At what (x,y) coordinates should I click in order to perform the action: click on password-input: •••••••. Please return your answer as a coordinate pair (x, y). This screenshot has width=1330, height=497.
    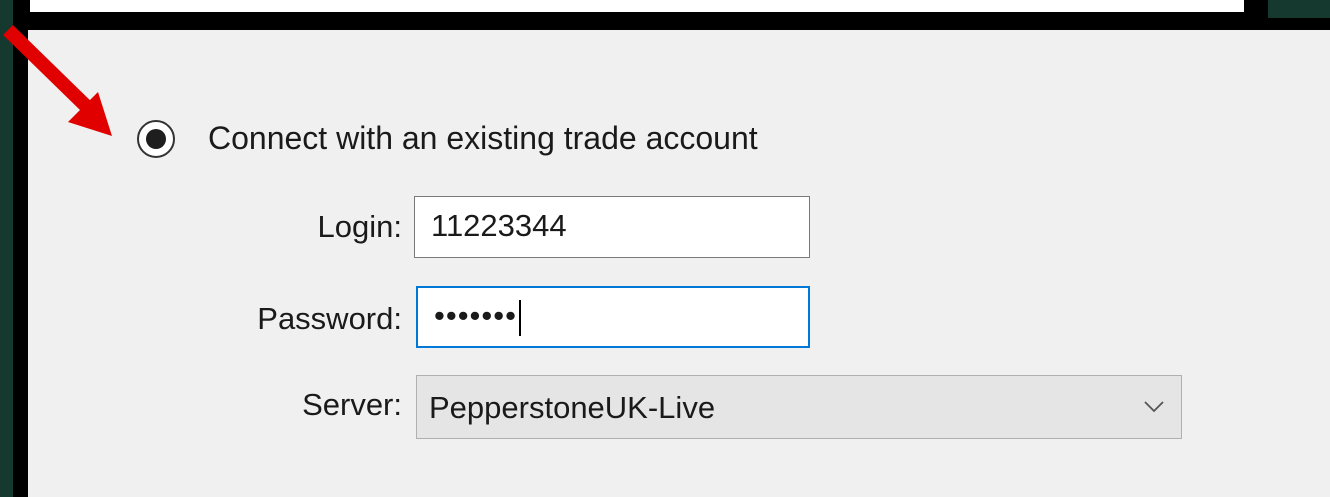
    Looking at the image, I should click on (613, 317).